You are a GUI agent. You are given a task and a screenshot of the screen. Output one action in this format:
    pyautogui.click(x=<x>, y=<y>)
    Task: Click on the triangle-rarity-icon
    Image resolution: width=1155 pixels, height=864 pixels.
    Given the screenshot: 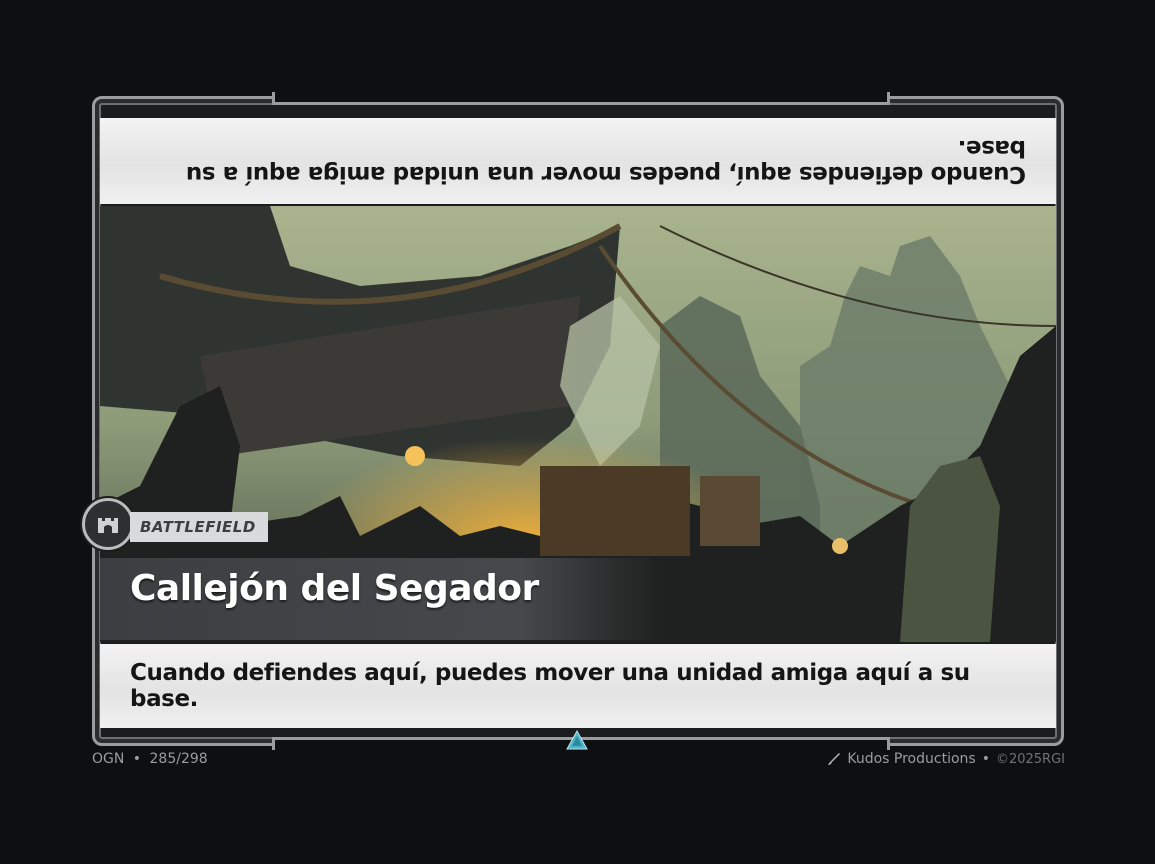 What is the action you would take?
    pyautogui.click(x=577, y=740)
    